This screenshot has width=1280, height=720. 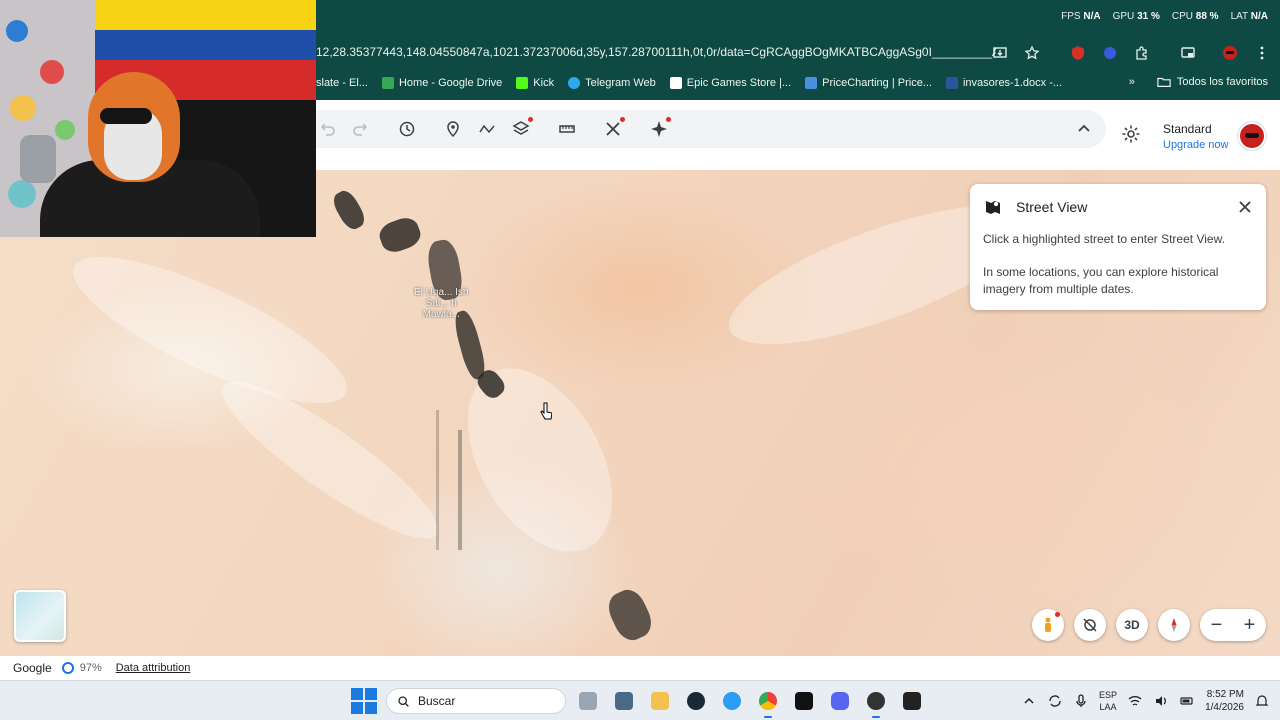 I want to click on sync-icon, so click(x=1055, y=701).